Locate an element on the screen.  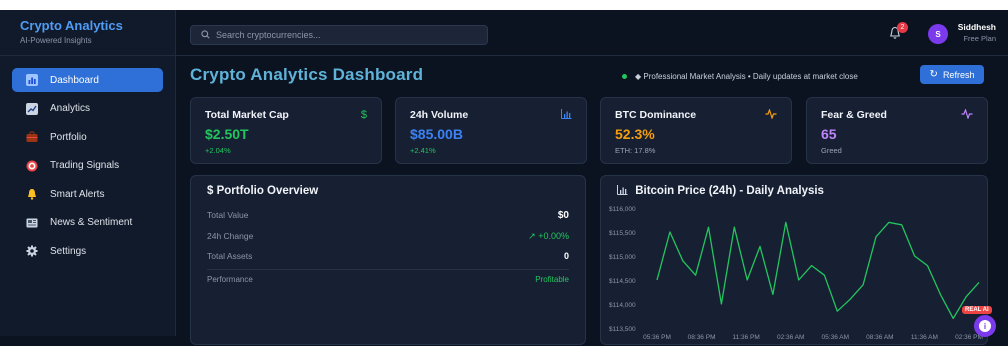
stat-card-volume: 24h Volume $85.00B +2.41% is located at coordinates (491, 130).